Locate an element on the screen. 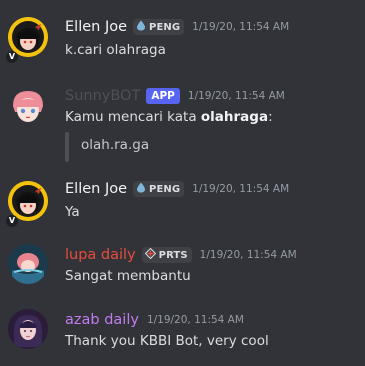 The width and height of the screenshot is (365, 366). message-content: k.cari olahraga is located at coordinates (115, 50).